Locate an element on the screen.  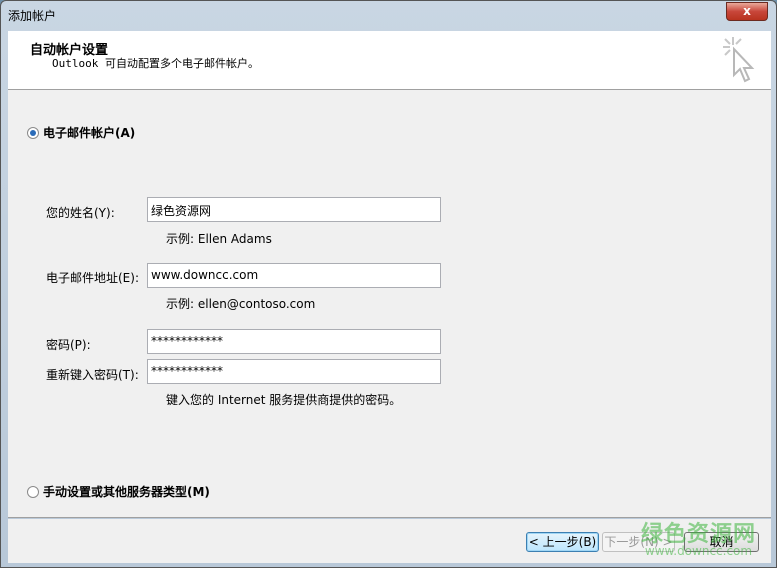
manual-setup-label: 手动设置或其他服务器类型(M) is located at coordinates (126, 492).